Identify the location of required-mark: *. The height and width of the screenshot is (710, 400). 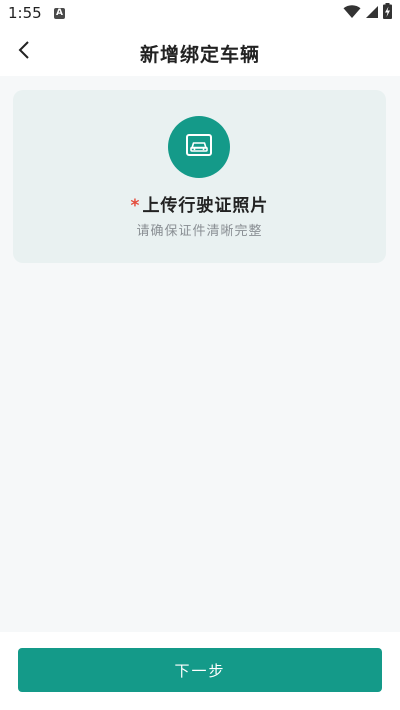
(135, 206).